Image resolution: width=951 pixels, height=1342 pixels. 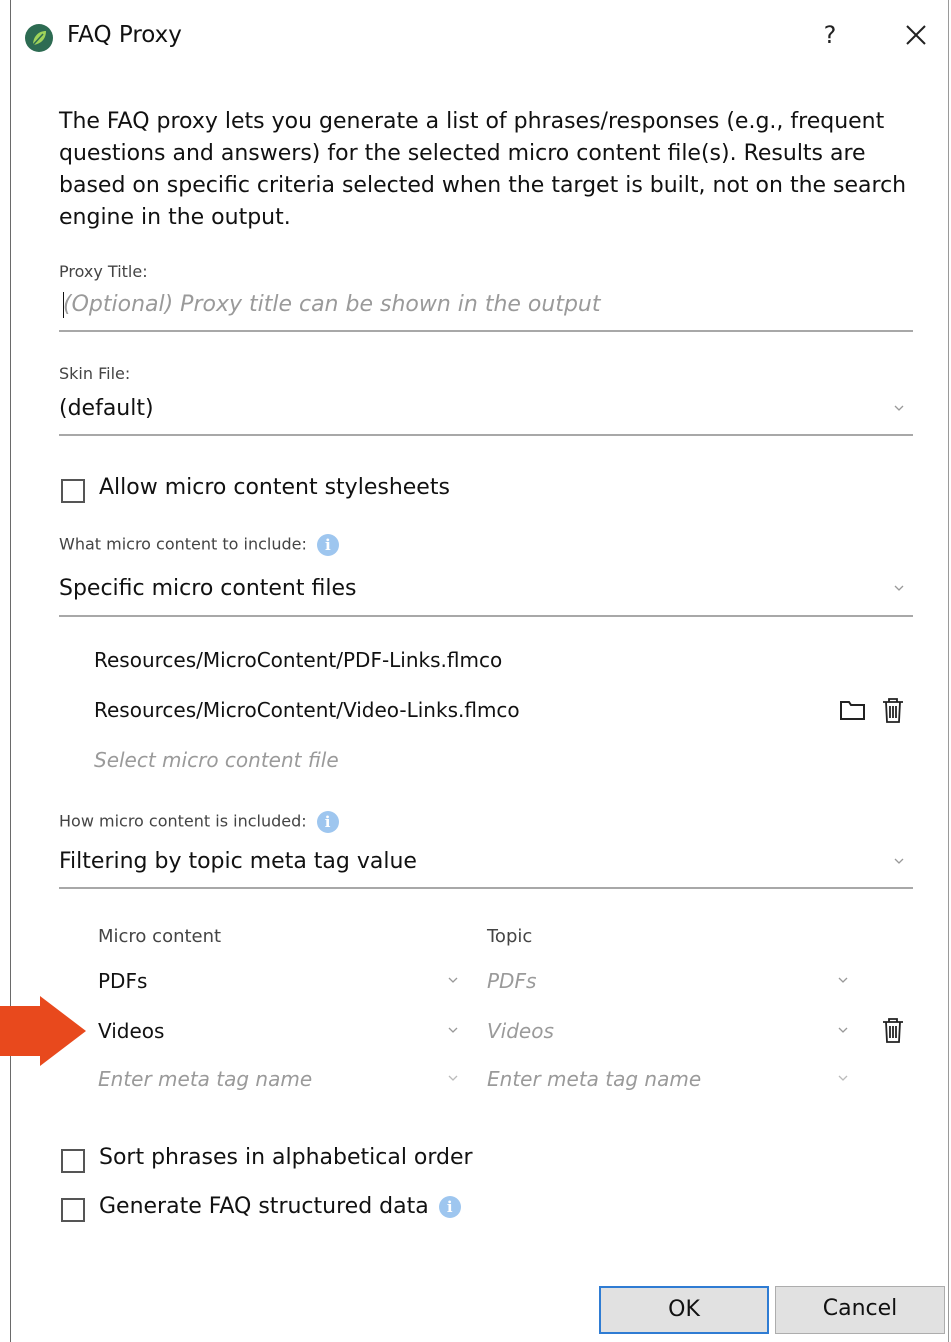 I want to click on faq-structured-label-text: Generate FAQ structured data, so click(x=264, y=1206).